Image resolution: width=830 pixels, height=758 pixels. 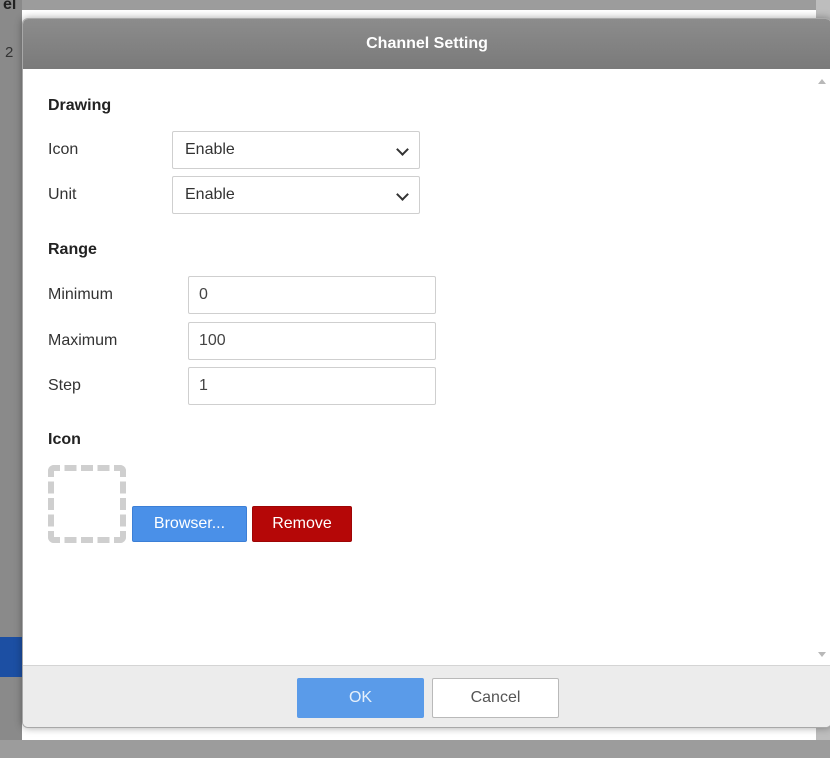 I want to click on dialog-footer: OK Cancel, so click(x=426, y=696).